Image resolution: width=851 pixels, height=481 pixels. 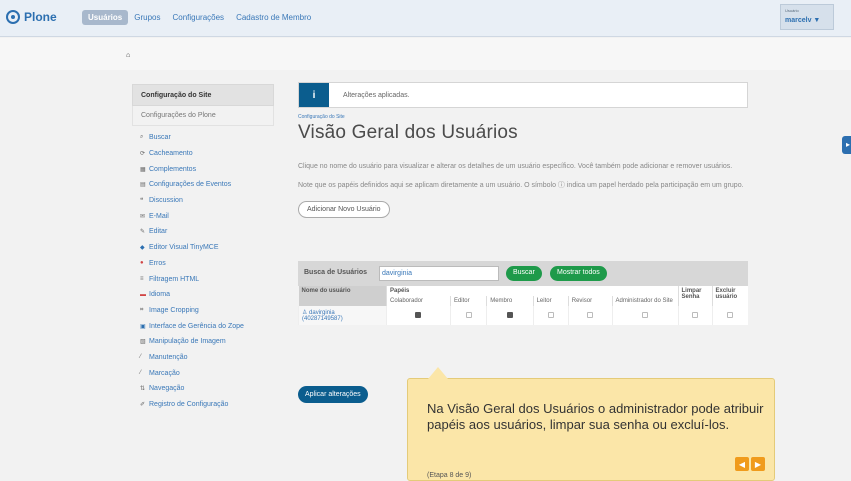 What do you see at coordinates (207, 279) in the screenshot?
I see `sidebar-item-filtragem: ≡ Filtragem HTML` at bounding box center [207, 279].